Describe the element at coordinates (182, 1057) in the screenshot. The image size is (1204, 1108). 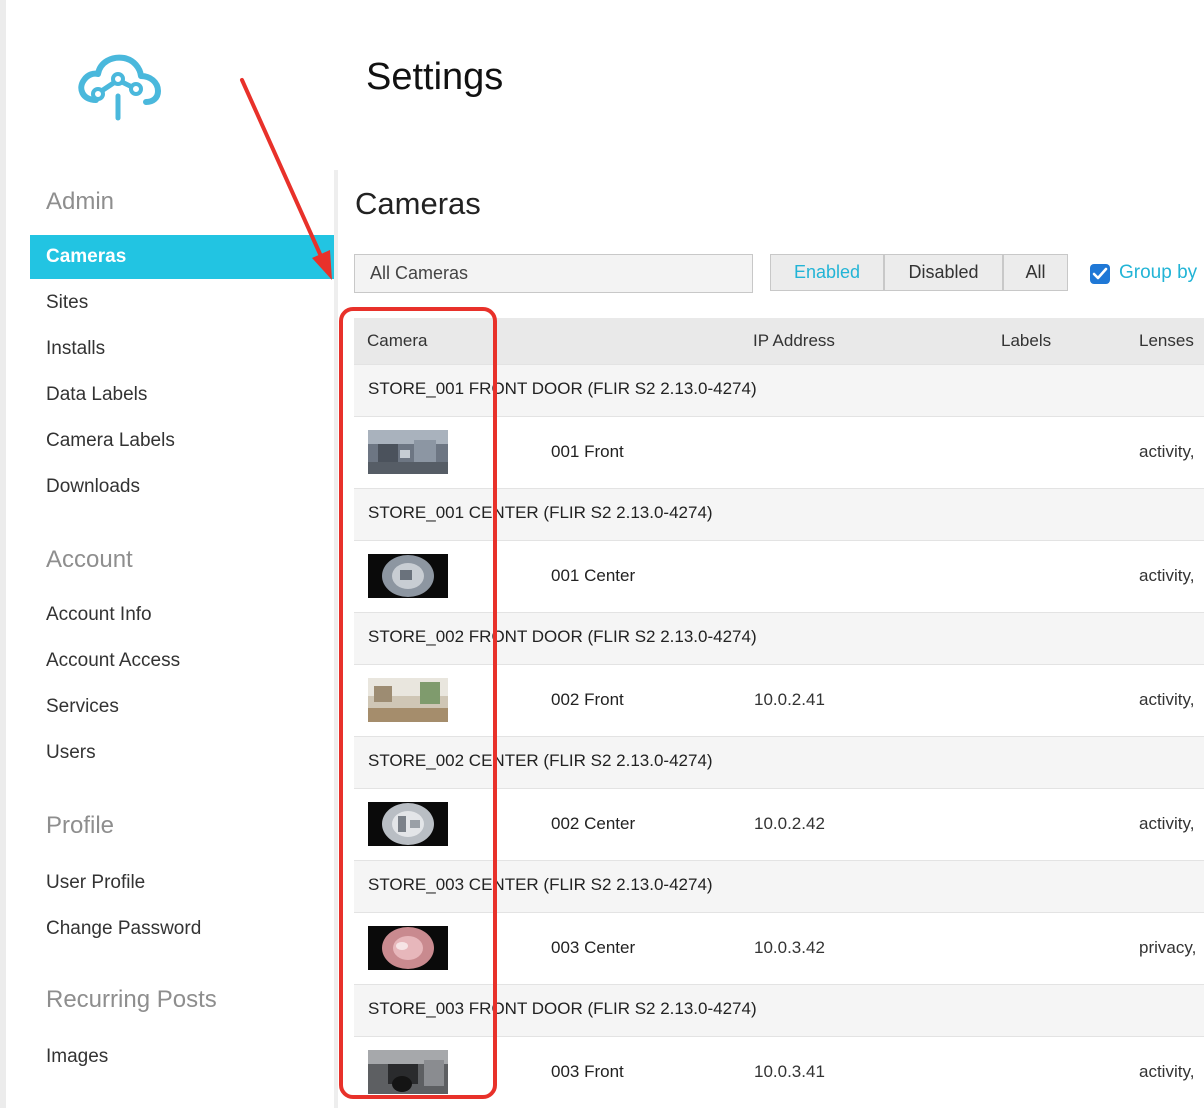
I see `sidebar-item-images: Images` at that location.